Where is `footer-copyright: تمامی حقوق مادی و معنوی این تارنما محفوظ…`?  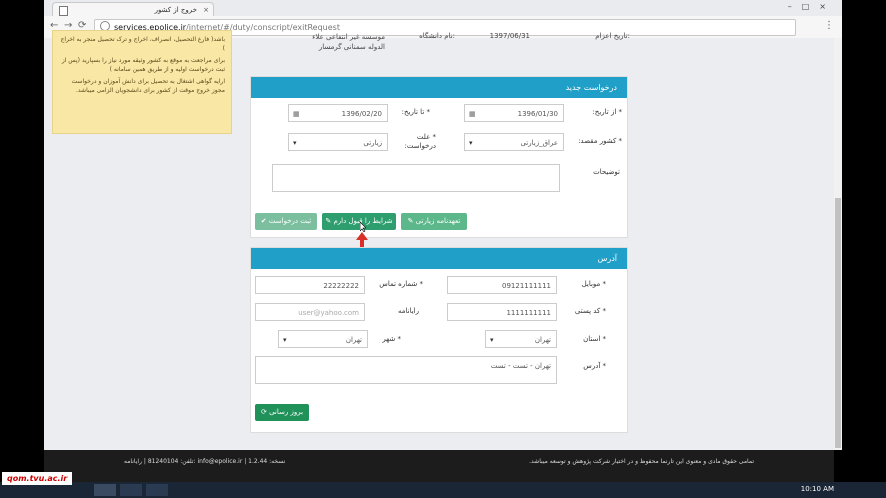
footer-copyright: تمامی حقوق مادی و معنوی این تارنما محفوظ… is located at coordinates (641, 461).